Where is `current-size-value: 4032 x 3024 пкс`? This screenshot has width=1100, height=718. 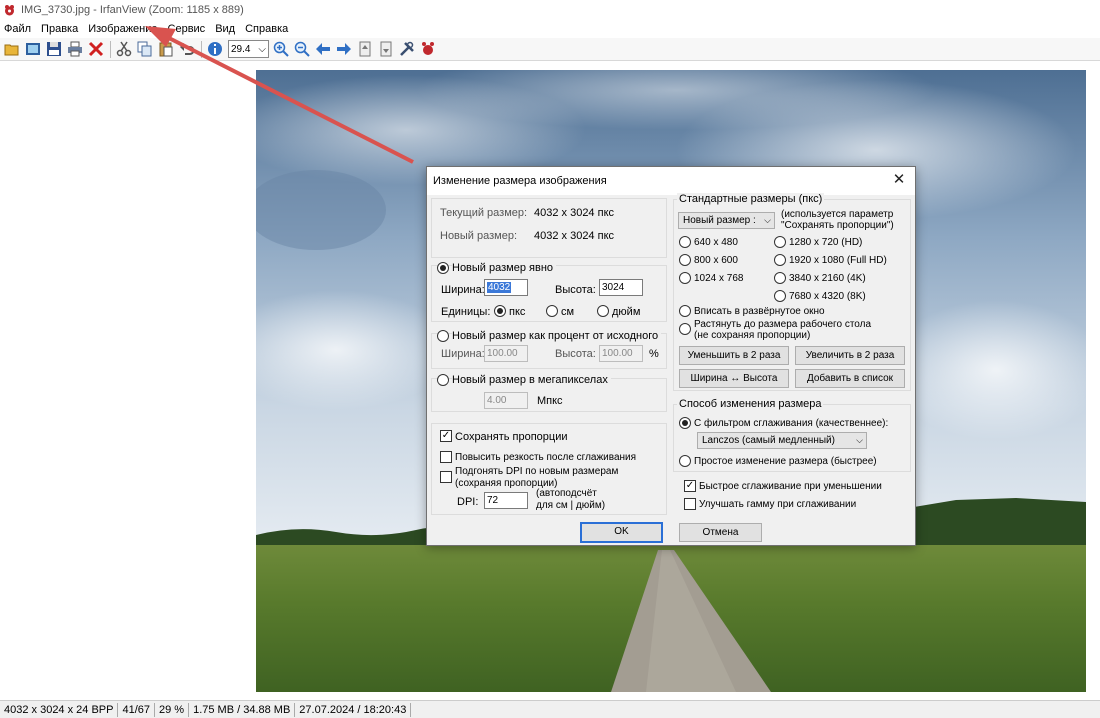
current-size-value: 4032 x 3024 пкс is located at coordinates (574, 213).